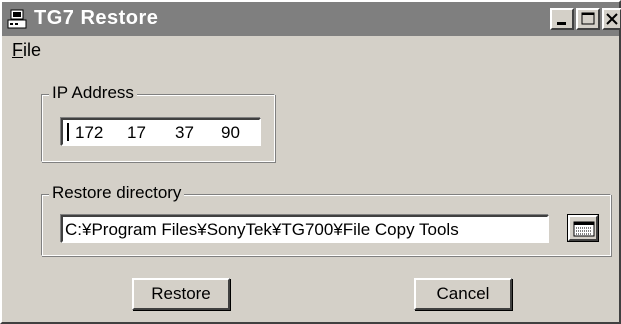 The image size is (621, 324). What do you see at coordinates (17, 50) in the screenshot?
I see `menu-file-mnemonic: F` at bounding box center [17, 50].